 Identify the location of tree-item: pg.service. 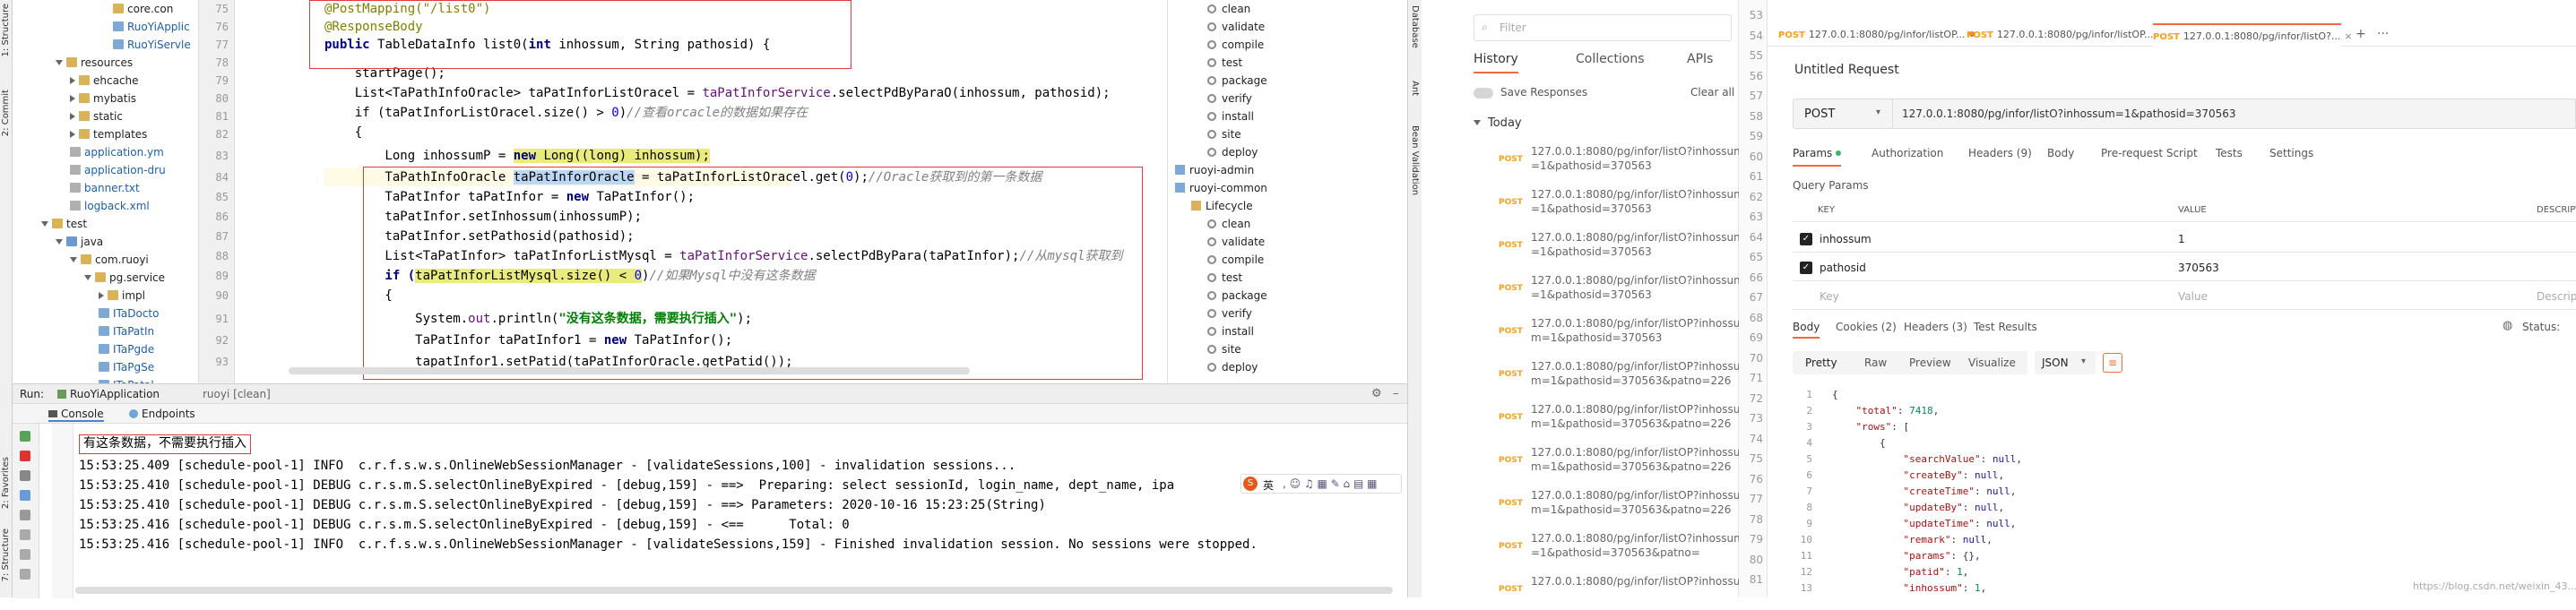
(124, 278).